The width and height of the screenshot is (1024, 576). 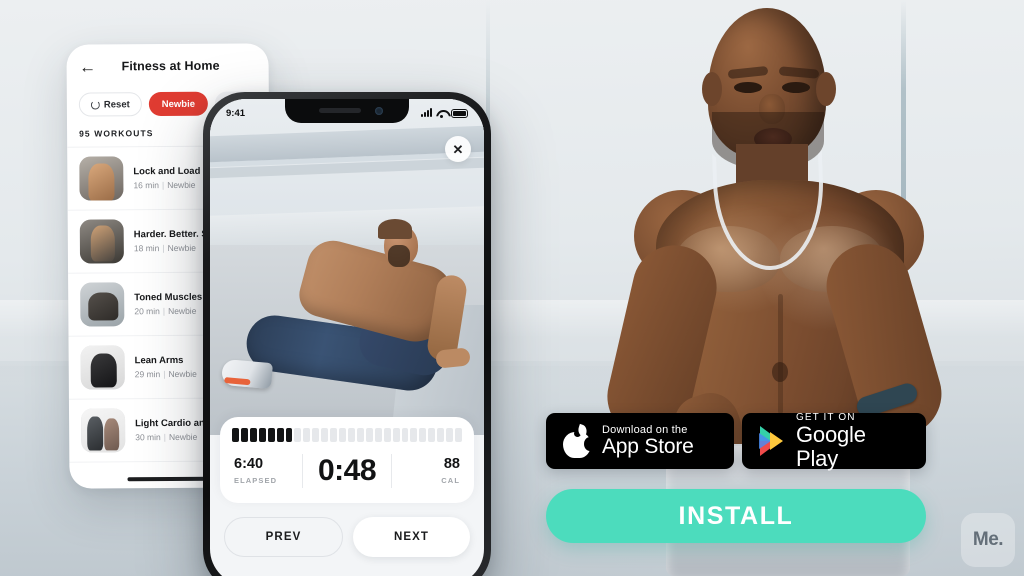 I want to click on timer-value: 0:48, so click(x=347, y=470).